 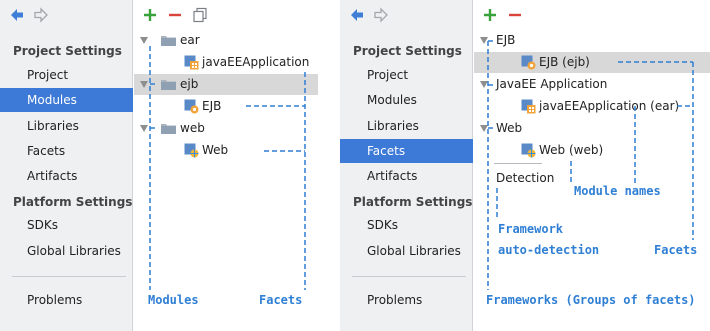 What do you see at coordinates (552, 84) in the screenshot?
I see `tree-label: JavaEE Application` at bounding box center [552, 84].